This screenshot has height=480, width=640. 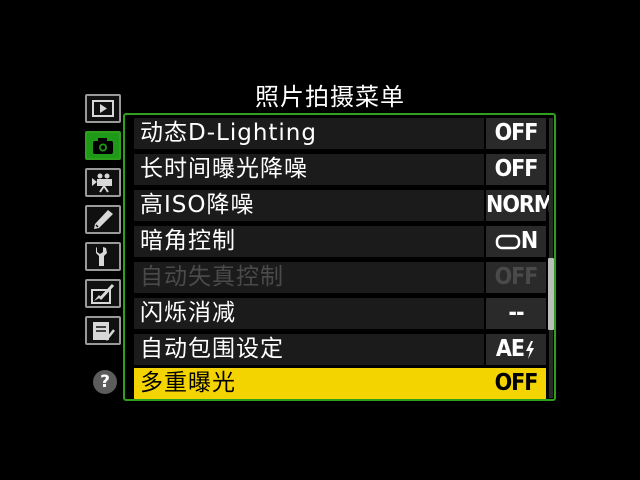 I want to click on setup-menu-tab, so click(x=103, y=256).